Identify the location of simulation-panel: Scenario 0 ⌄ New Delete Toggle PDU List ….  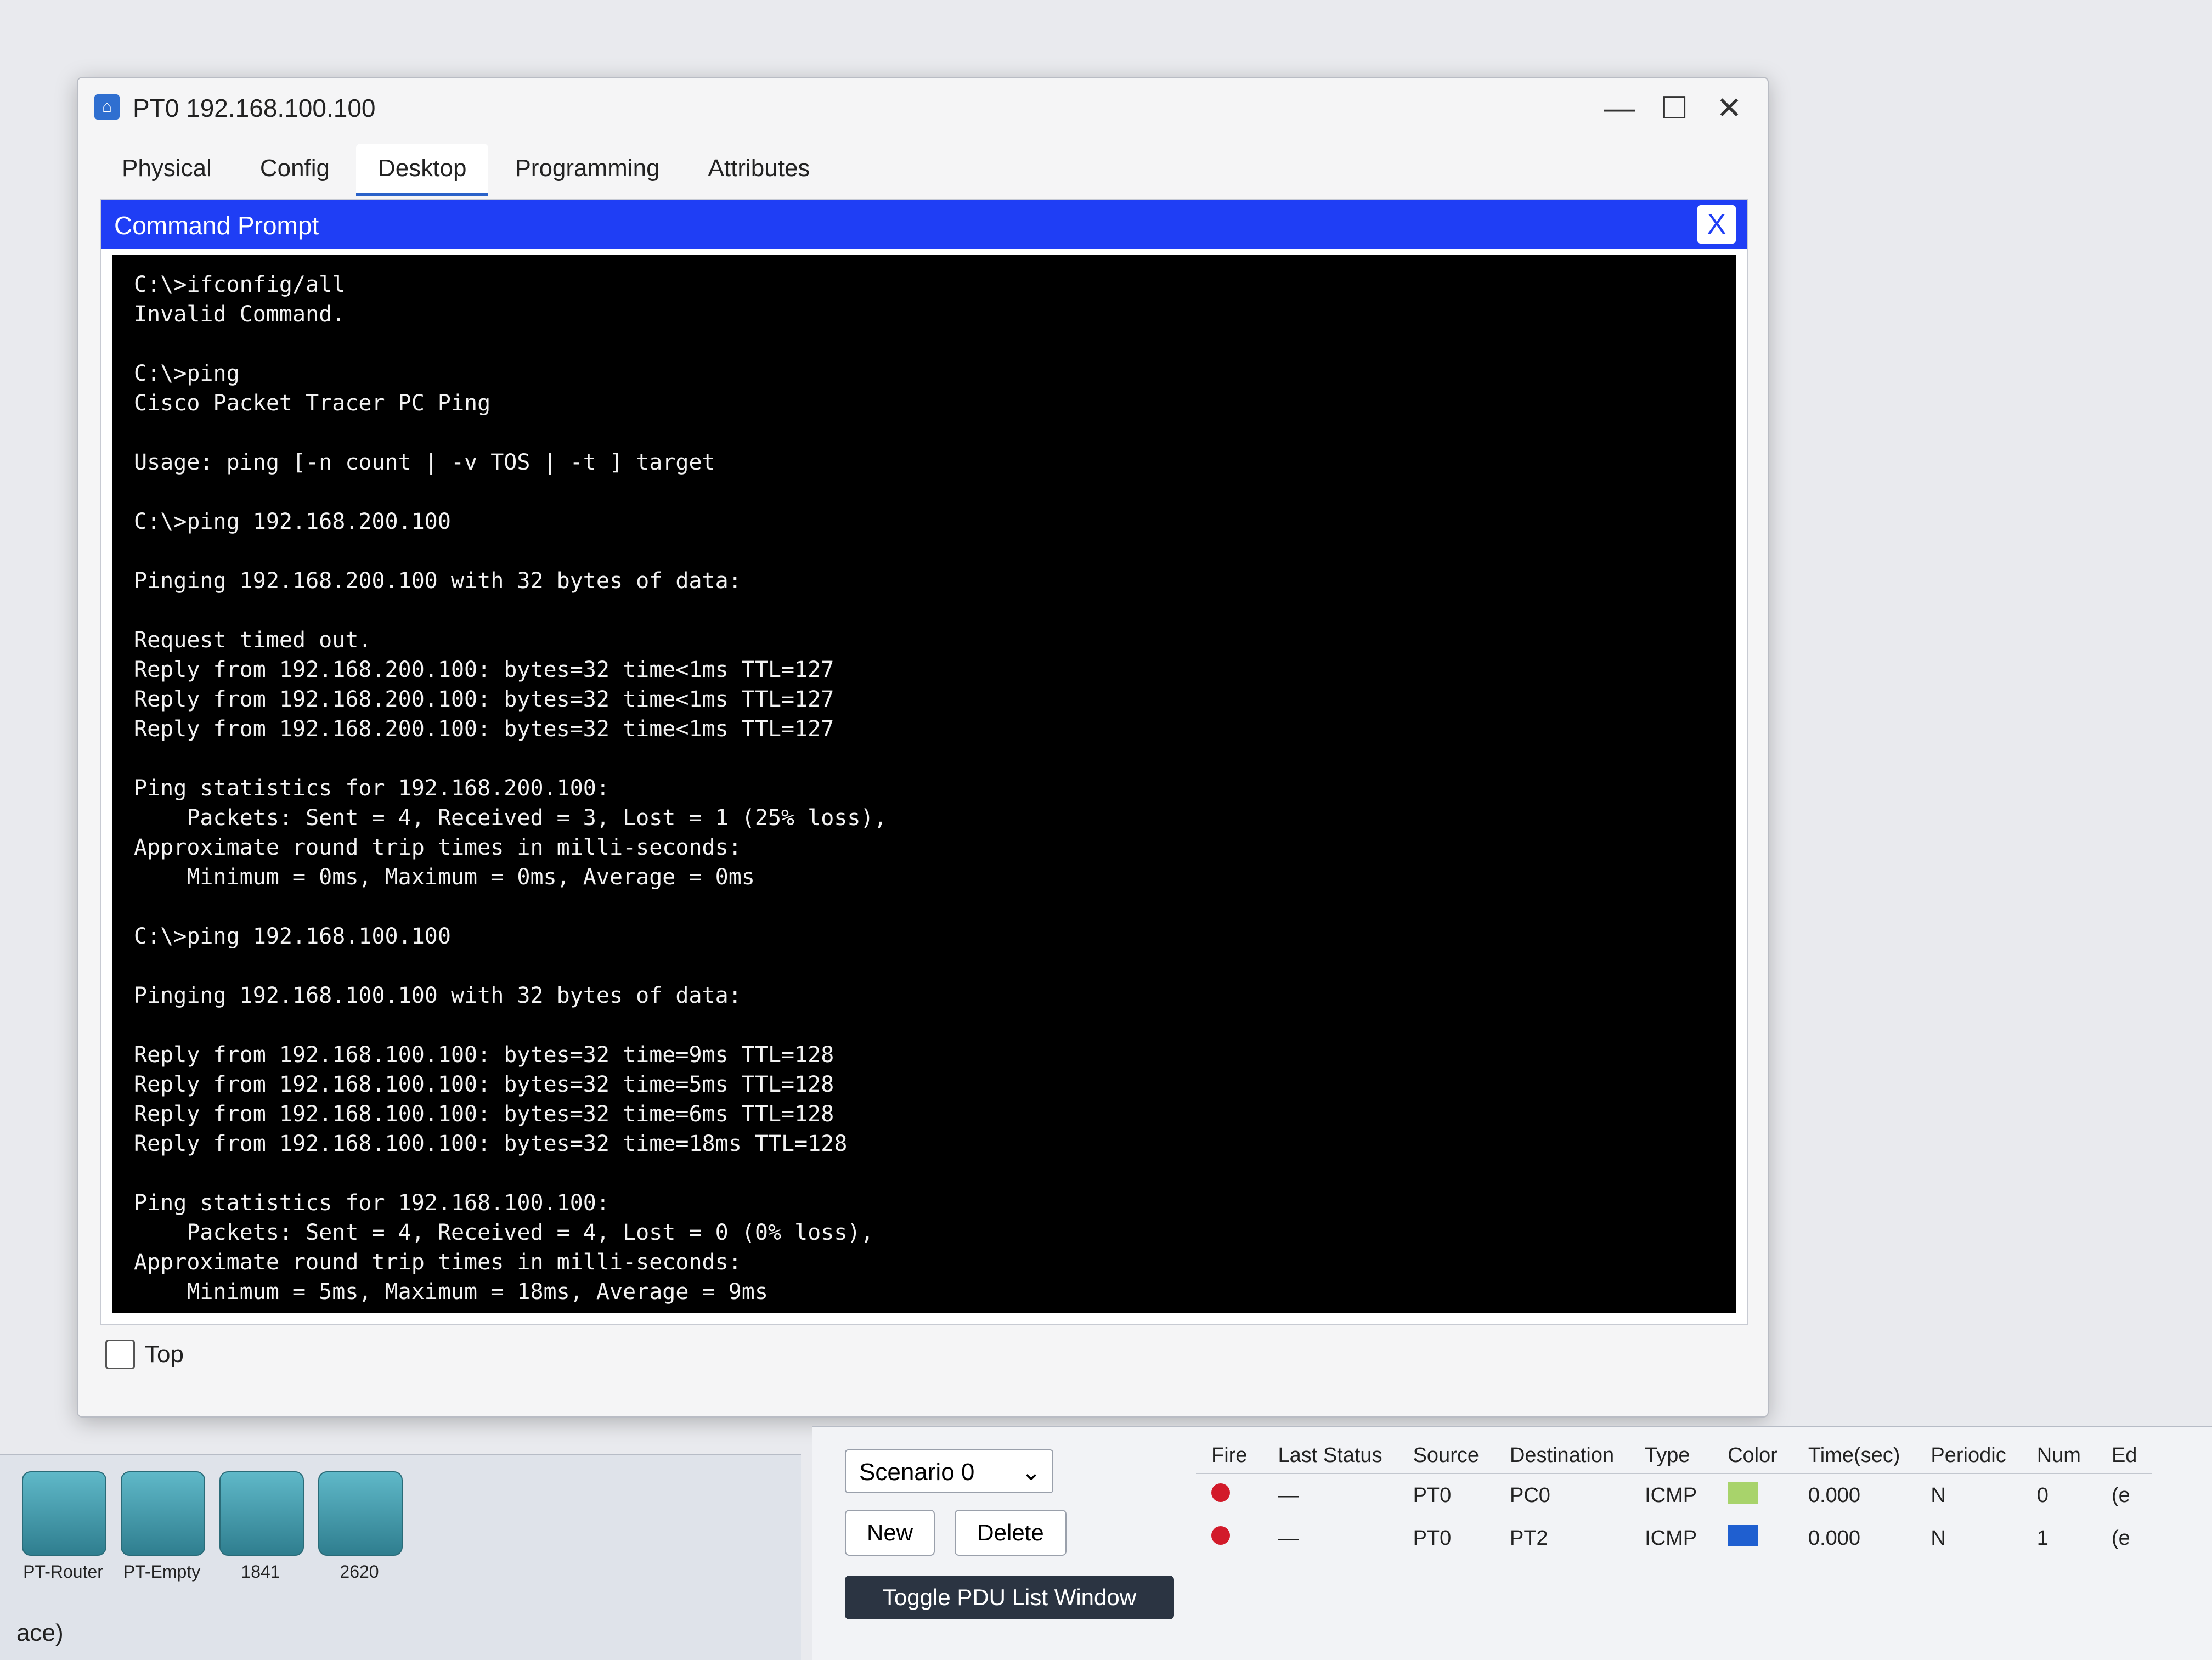
(1512, 1543).